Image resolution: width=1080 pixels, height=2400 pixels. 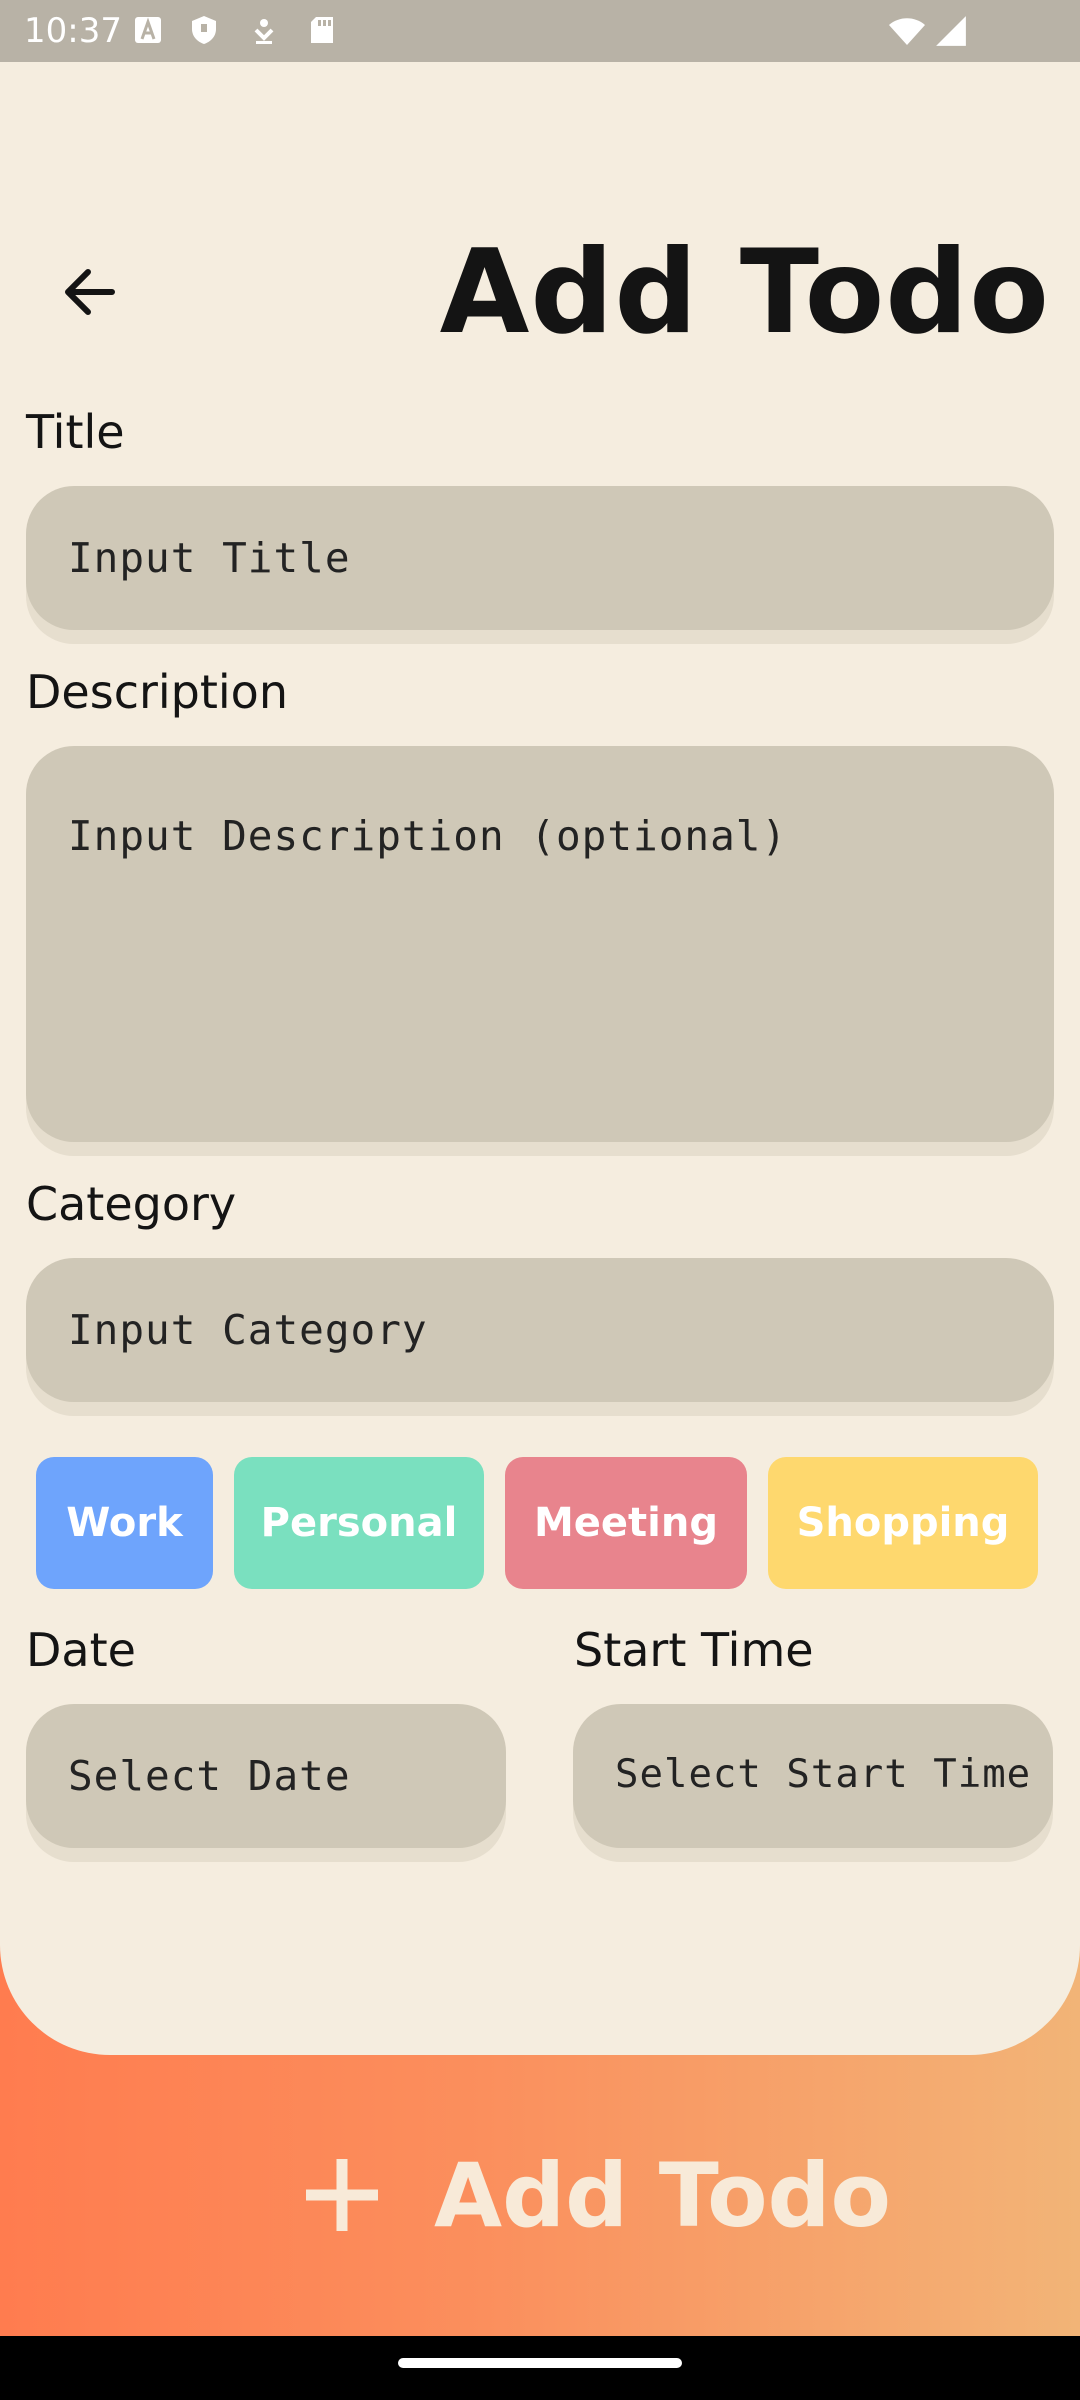 I want to click on category-chip-shopping: Shopping, so click(x=903, y=1523).